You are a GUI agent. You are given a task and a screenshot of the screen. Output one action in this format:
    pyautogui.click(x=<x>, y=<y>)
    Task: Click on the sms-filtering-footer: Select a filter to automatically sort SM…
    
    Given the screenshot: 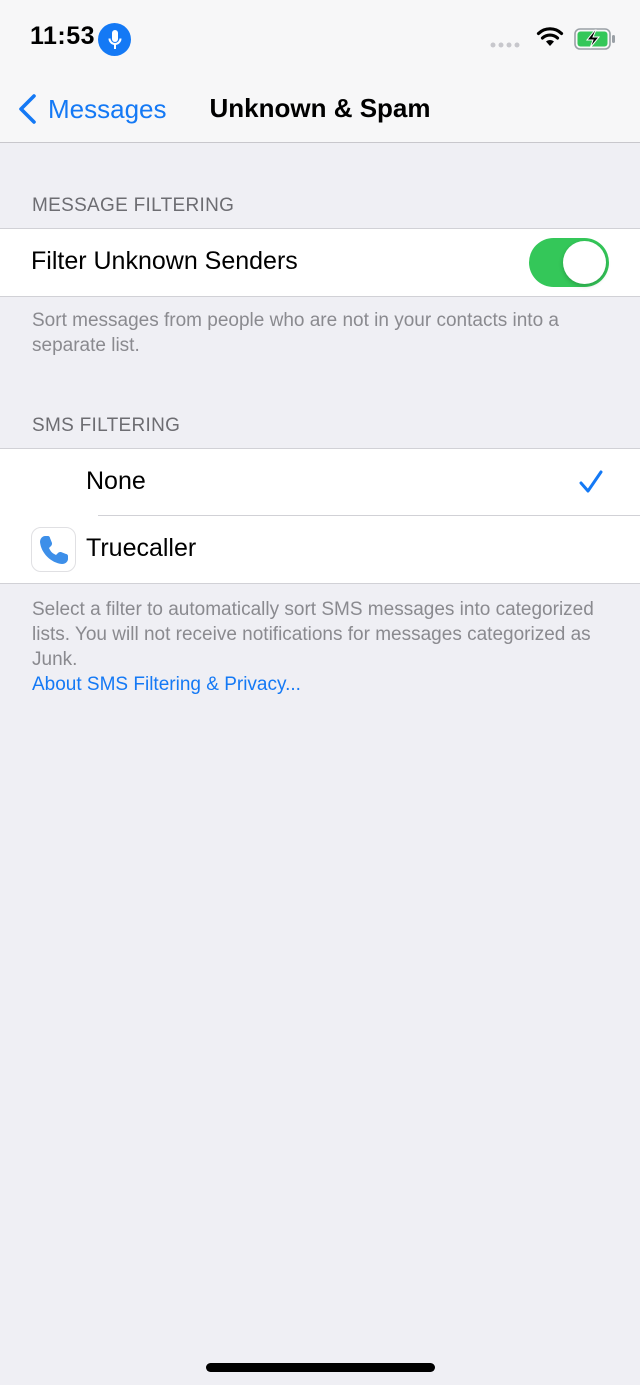 What is the action you would take?
    pyautogui.click(x=322, y=647)
    